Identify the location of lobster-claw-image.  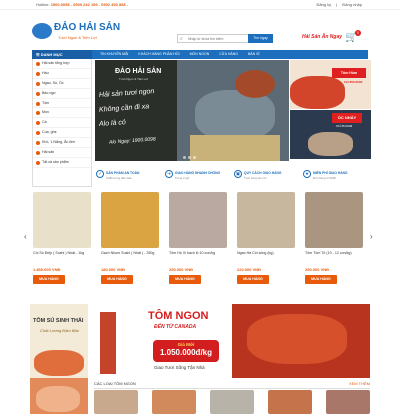
(108, 343).